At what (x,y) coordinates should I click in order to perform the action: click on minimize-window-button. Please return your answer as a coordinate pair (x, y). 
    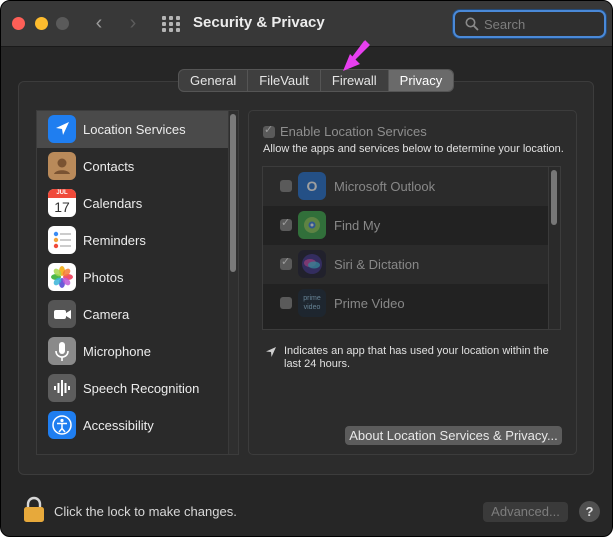
    Looking at the image, I should click on (41, 23).